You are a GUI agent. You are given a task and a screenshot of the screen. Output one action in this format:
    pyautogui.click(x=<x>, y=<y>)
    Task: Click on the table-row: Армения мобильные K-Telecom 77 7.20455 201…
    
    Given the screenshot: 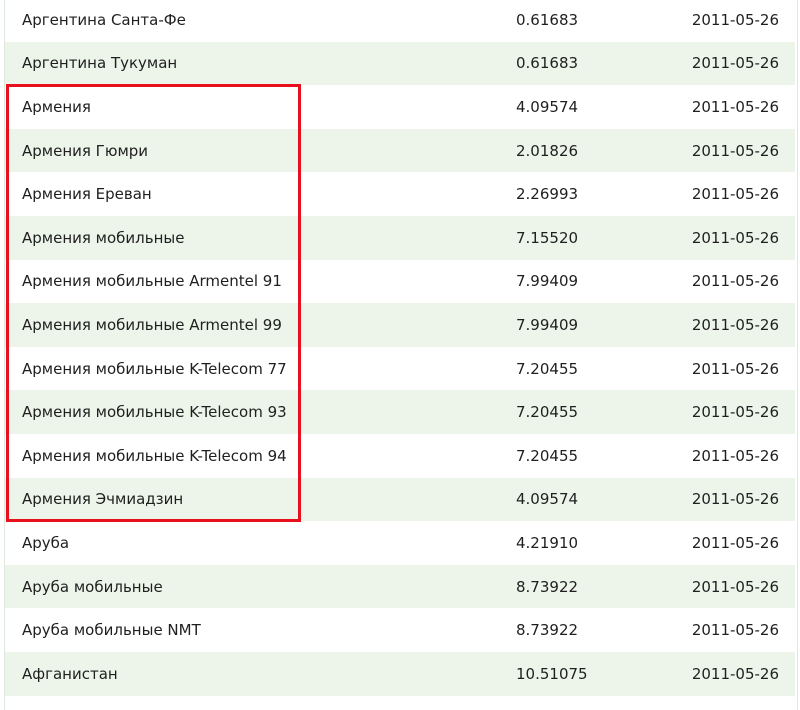 What is the action you would take?
    pyautogui.click(x=400, y=368)
    